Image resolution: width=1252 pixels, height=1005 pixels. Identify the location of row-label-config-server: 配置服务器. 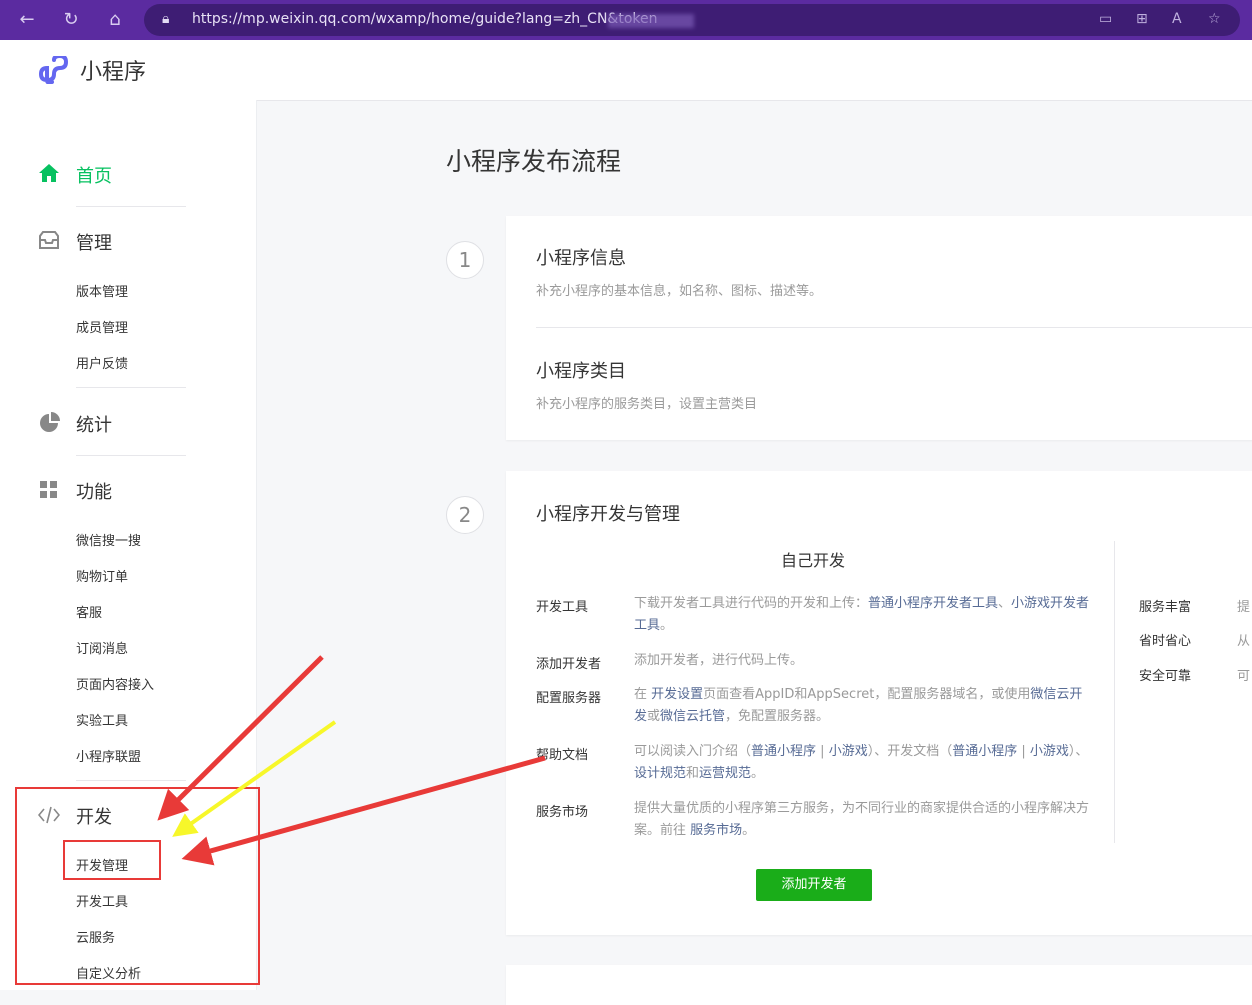
(569, 698).